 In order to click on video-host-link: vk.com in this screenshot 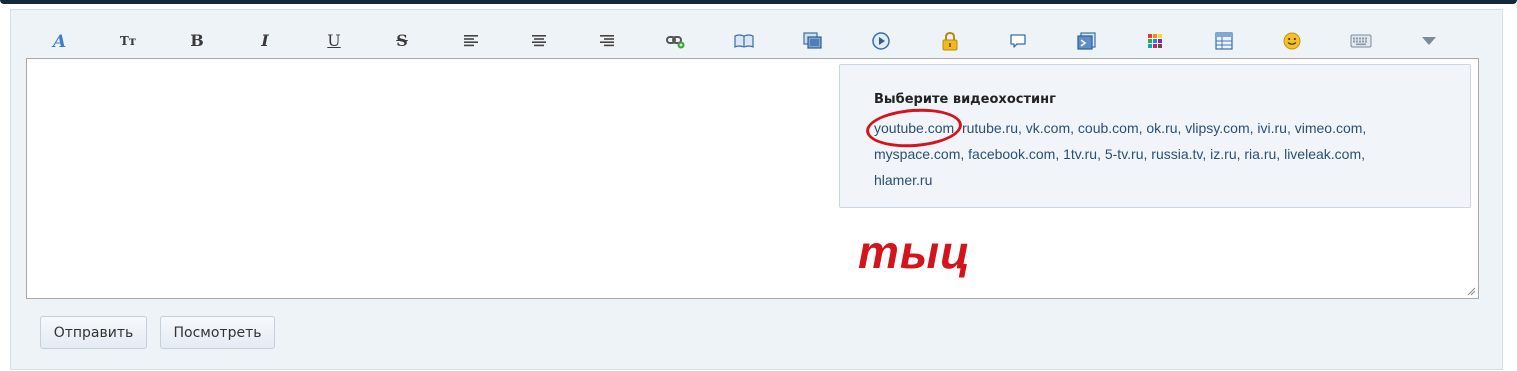, I will do `click(1048, 128)`.